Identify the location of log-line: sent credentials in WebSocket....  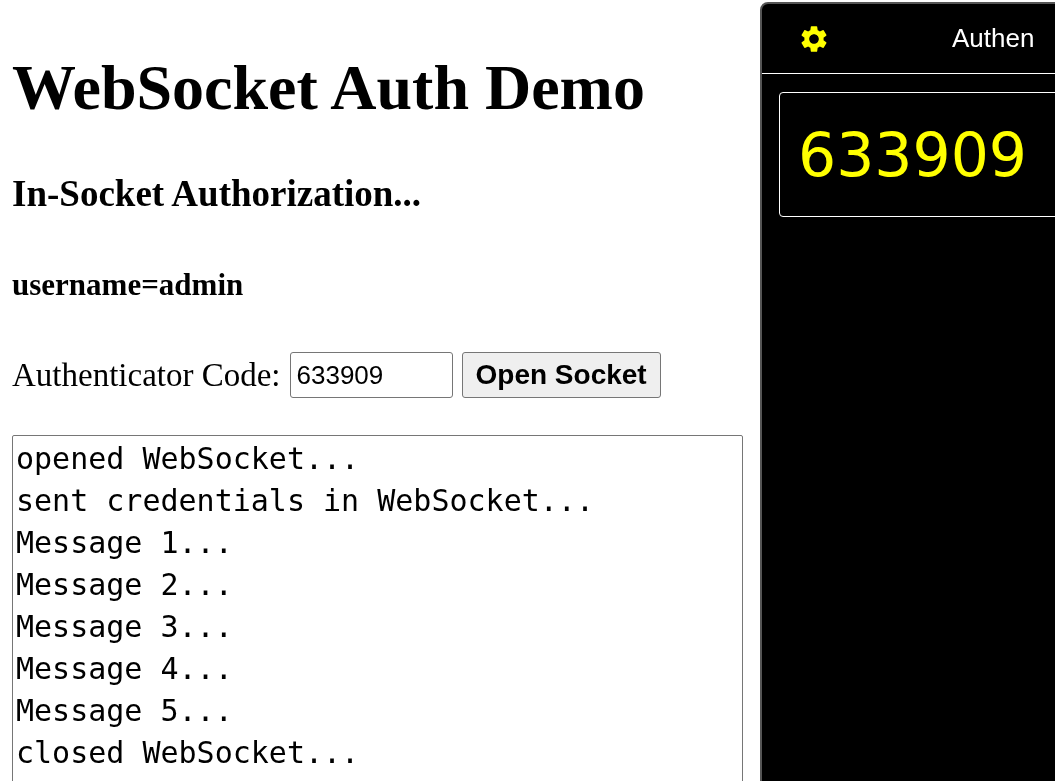
(305, 501).